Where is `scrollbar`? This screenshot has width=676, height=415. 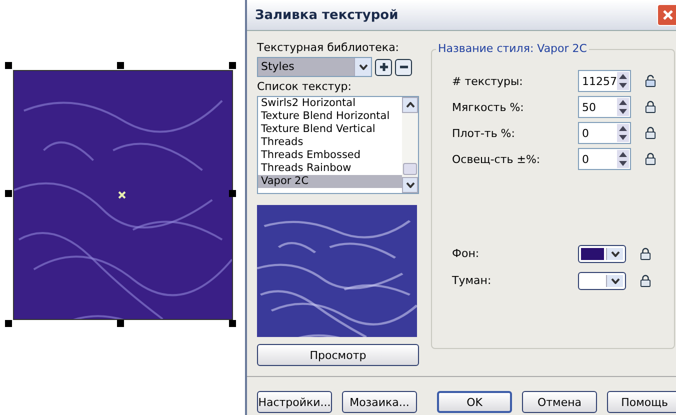
scrollbar is located at coordinates (410, 145).